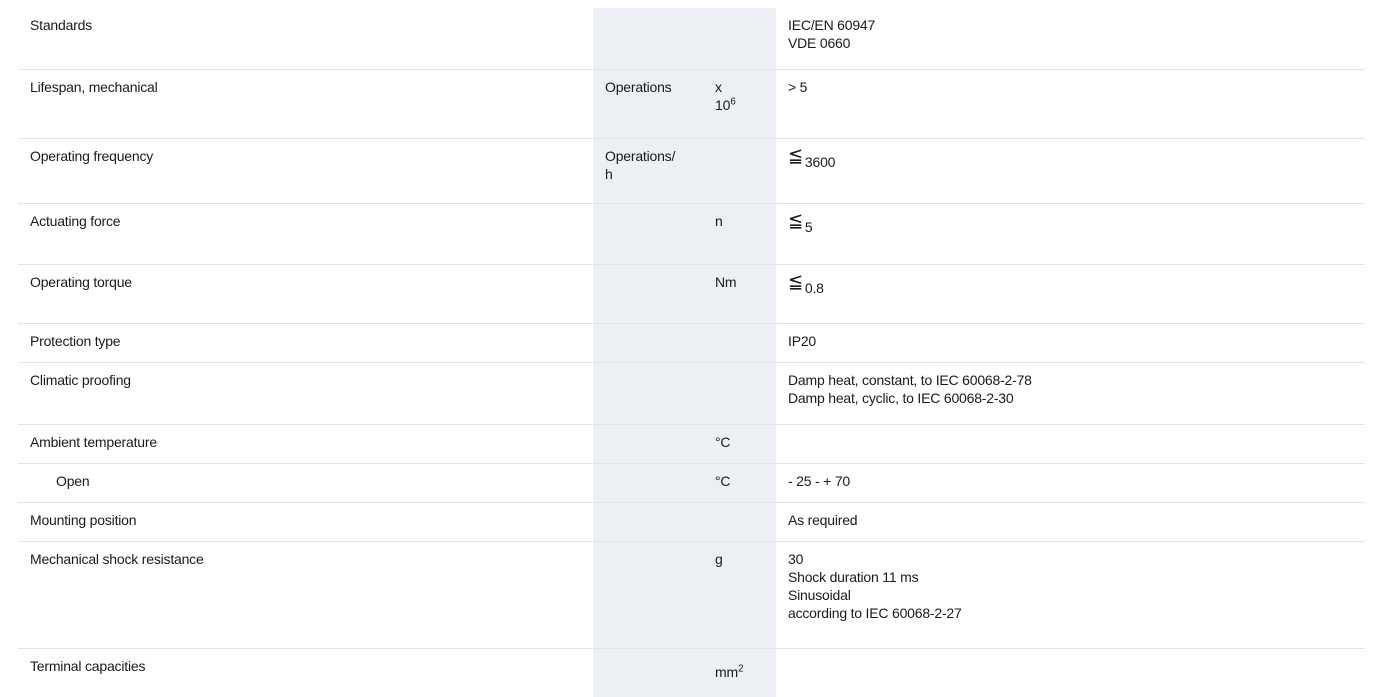 The height and width of the screenshot is (697, 1373). I want to click on value-line: IP20, so click(1070, 341).